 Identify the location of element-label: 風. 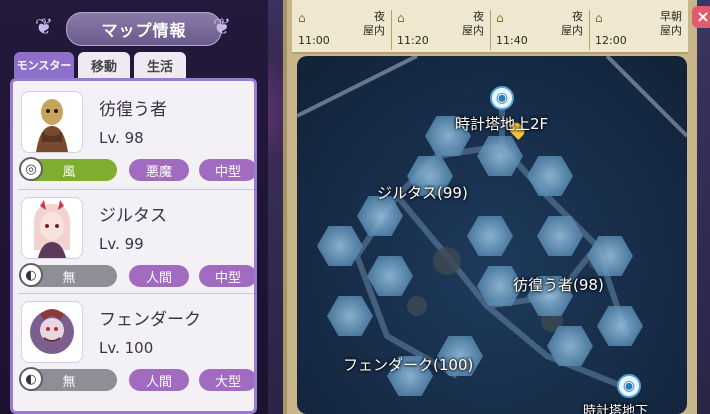
(69, 172).